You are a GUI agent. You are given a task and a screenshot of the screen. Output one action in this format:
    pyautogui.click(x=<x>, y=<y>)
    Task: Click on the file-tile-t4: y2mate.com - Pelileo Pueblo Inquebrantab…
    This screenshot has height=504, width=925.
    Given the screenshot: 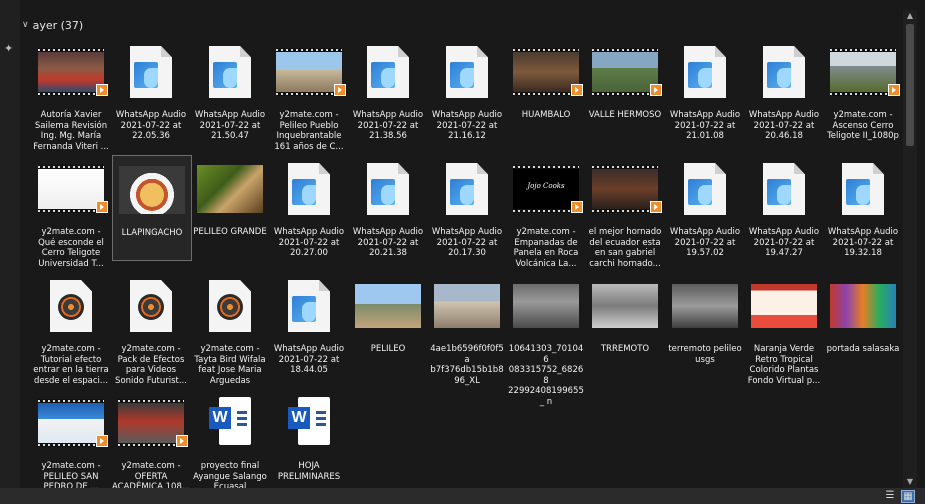 What is the action you would take?
    pyautogui.click(x=309, y=95)
    